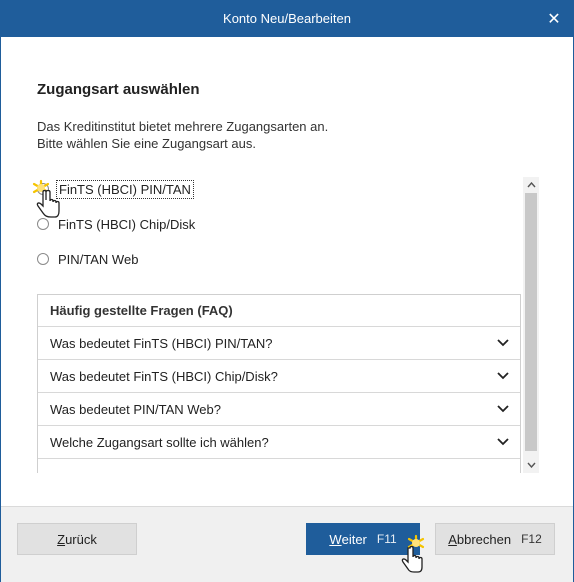 The height and width of the screenshot is (582, 574). I want to click on faq-item-label: Welche Zugangsart sollte ich wählen?, so click(159, 442).